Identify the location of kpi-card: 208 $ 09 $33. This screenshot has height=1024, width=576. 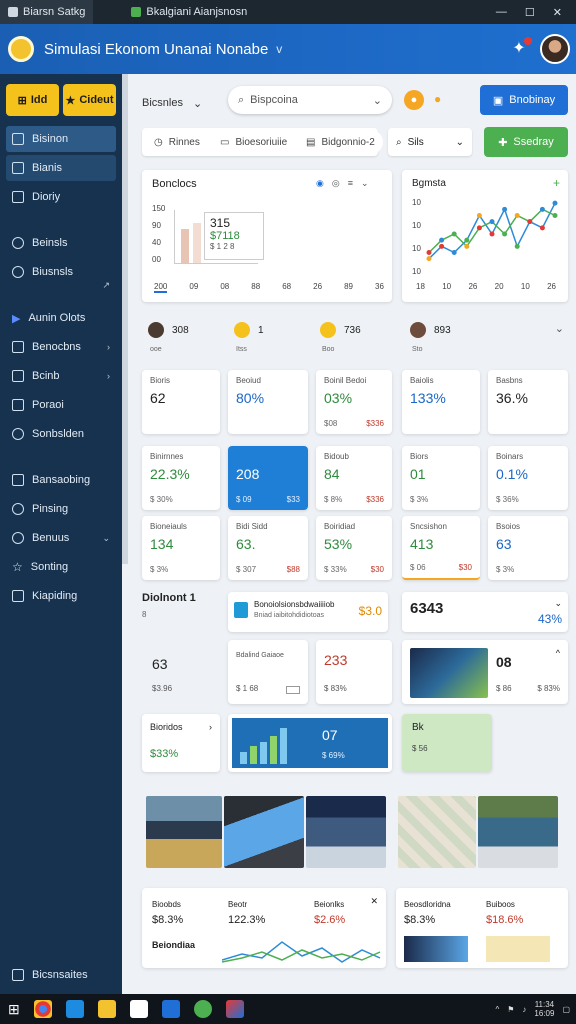
(268, 478).